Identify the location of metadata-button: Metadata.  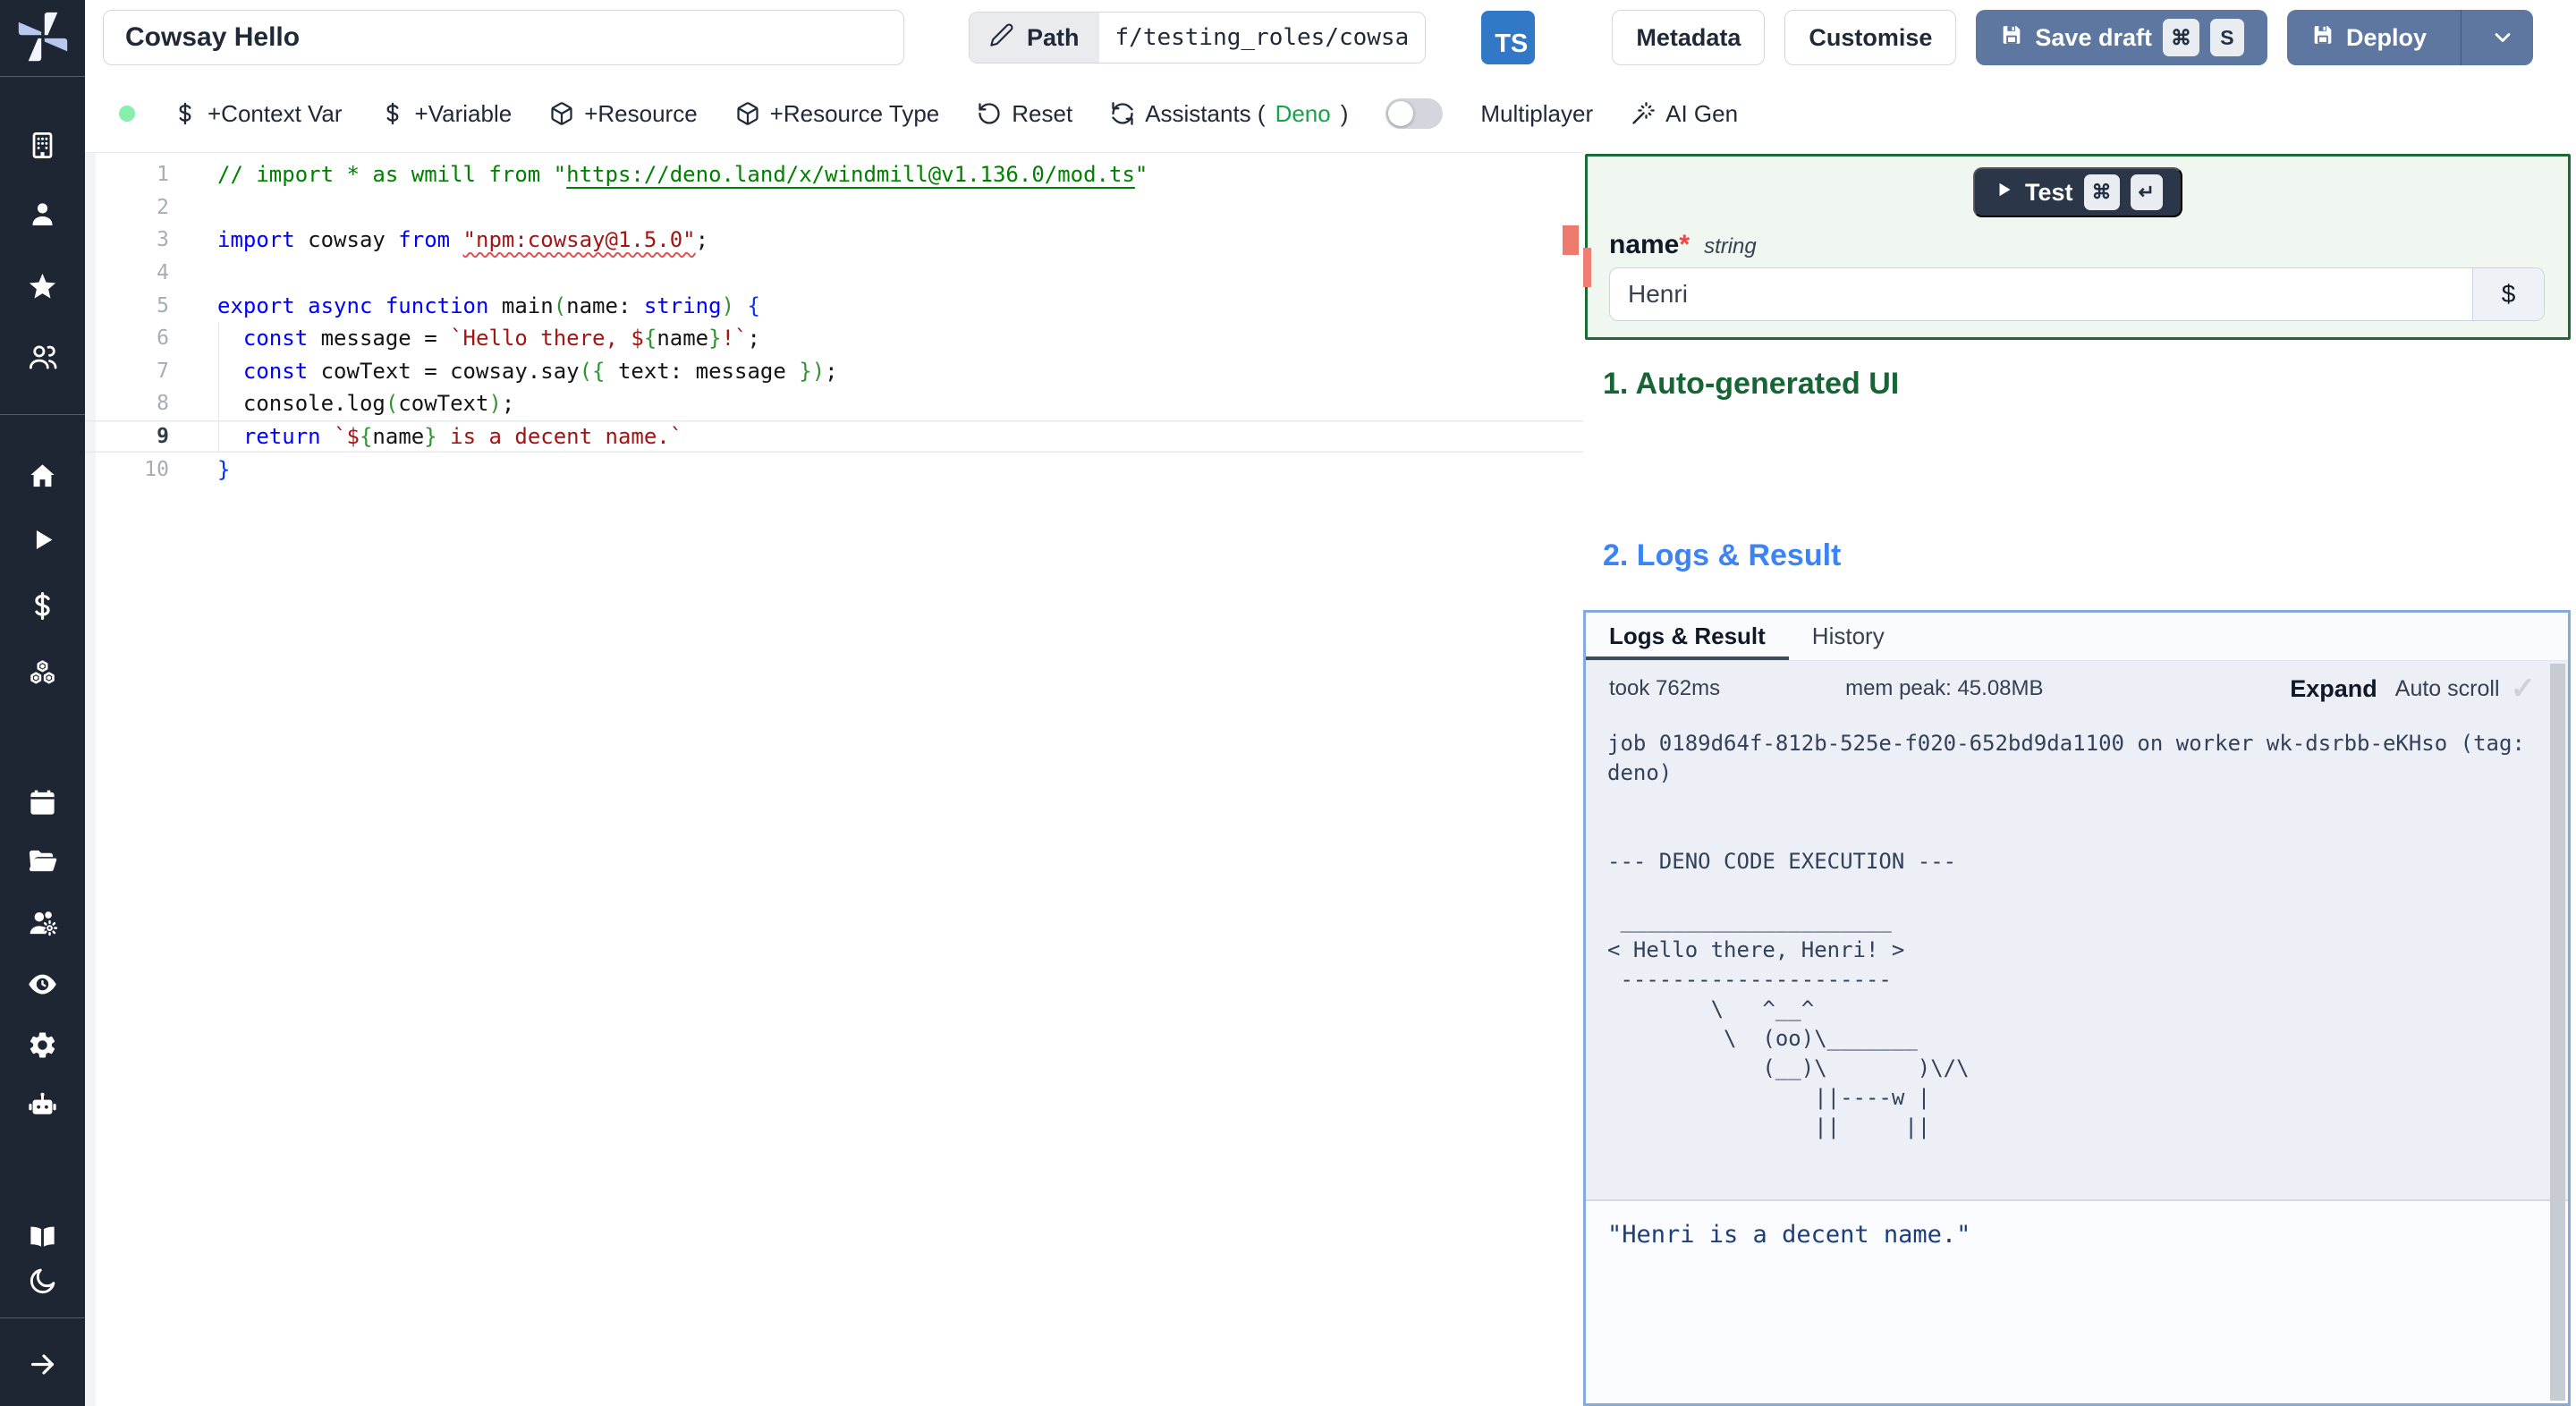
(1689, 38).